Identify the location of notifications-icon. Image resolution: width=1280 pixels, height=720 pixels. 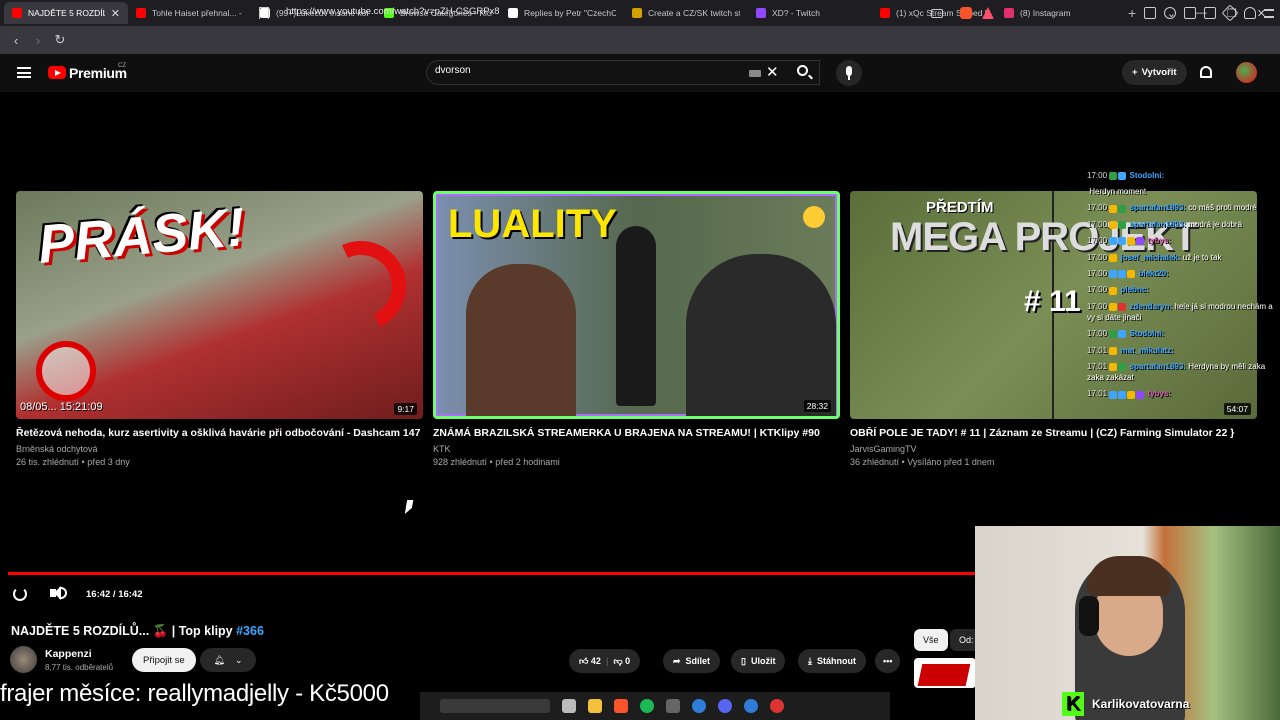
(1206, 72).